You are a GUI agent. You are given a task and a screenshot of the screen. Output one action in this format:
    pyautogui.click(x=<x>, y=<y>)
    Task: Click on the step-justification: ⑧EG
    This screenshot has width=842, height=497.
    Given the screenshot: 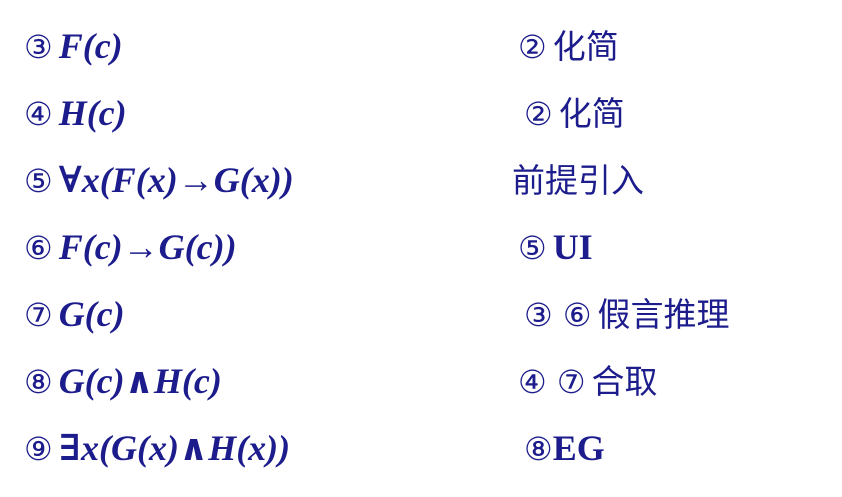 What is the action you would take?
    pyautogui.click(x=564, y=448)
    